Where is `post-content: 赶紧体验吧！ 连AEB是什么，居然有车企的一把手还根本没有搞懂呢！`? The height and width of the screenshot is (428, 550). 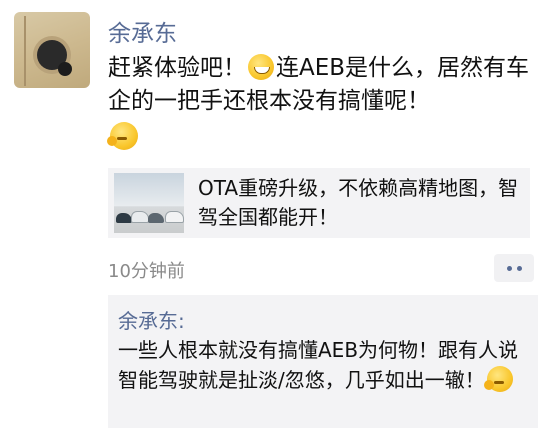 post-content: 赶紧体验吧！ 连AEB是什么，居然有车企的一把手还根本没有搞懂呢！ is located at coordinates (323, 85).